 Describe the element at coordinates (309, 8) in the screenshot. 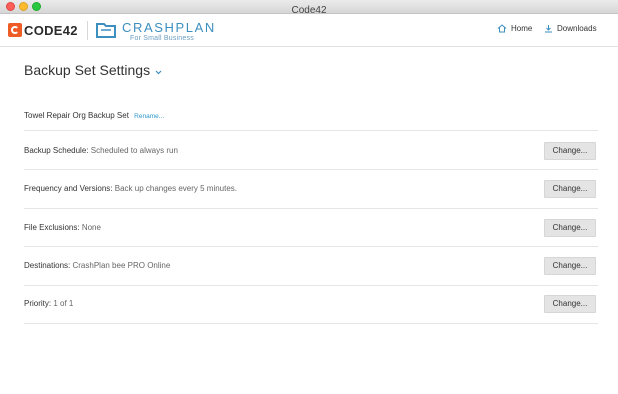

I see `window-titlebar: Code42` at that location.